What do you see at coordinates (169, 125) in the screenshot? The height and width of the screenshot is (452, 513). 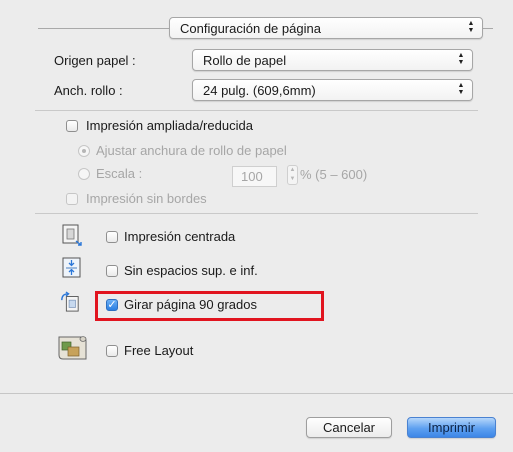 I see `enlarged-reduced-label: Impresión ampliada/reducida` at bounding box center [169, 125].